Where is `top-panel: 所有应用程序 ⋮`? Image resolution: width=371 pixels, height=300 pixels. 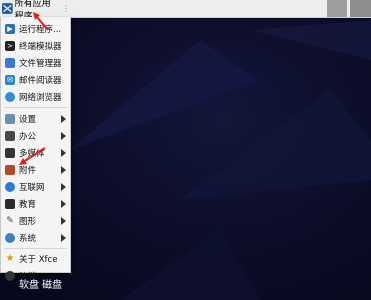 top-panel: 所有应用程序 ⋮ is located at coordinates (185, 11).